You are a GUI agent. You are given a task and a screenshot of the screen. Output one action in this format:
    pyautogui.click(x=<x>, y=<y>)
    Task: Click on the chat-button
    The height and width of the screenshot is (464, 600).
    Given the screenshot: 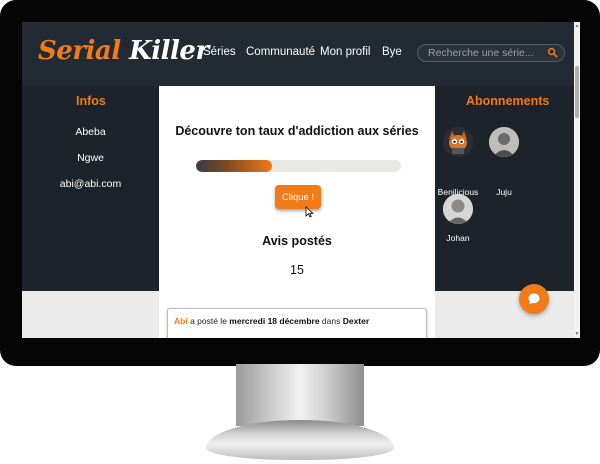 What is the action you would take?
    pyautogui.click(x=534, y=299)
    